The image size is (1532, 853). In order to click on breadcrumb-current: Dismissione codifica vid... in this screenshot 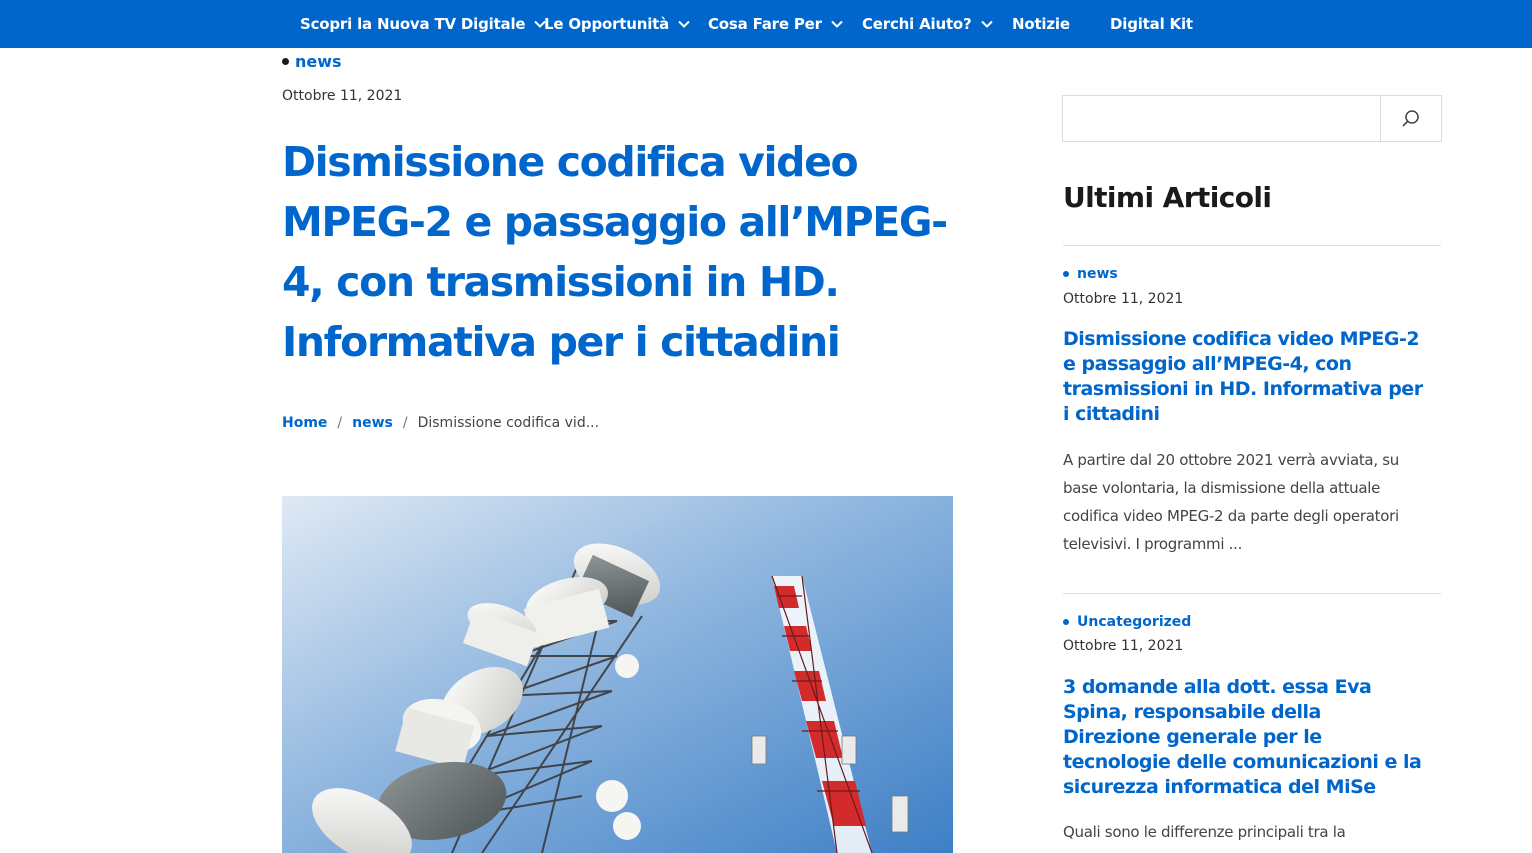, I will do `click(508, 423)`.